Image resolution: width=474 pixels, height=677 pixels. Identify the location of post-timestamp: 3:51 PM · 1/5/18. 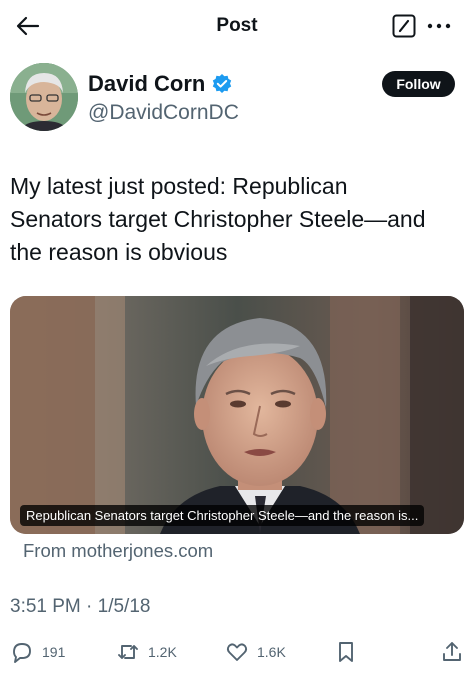
(80, 606).